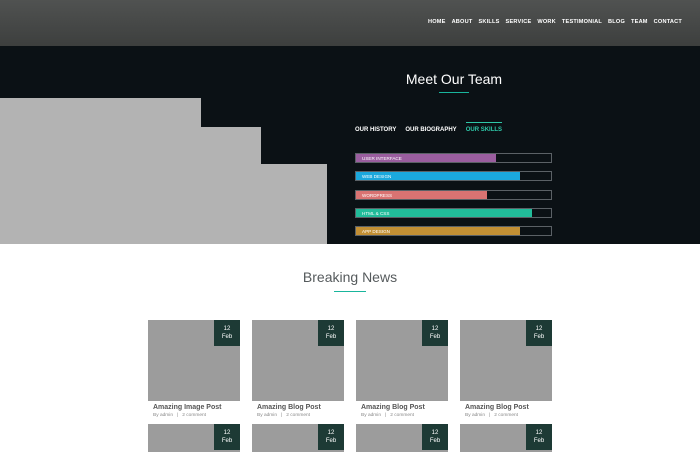  What do you see at coordinates (488, 22) in the screenshot?
I see `nav-skills: SKILLS` at bounding box center [488, 22].